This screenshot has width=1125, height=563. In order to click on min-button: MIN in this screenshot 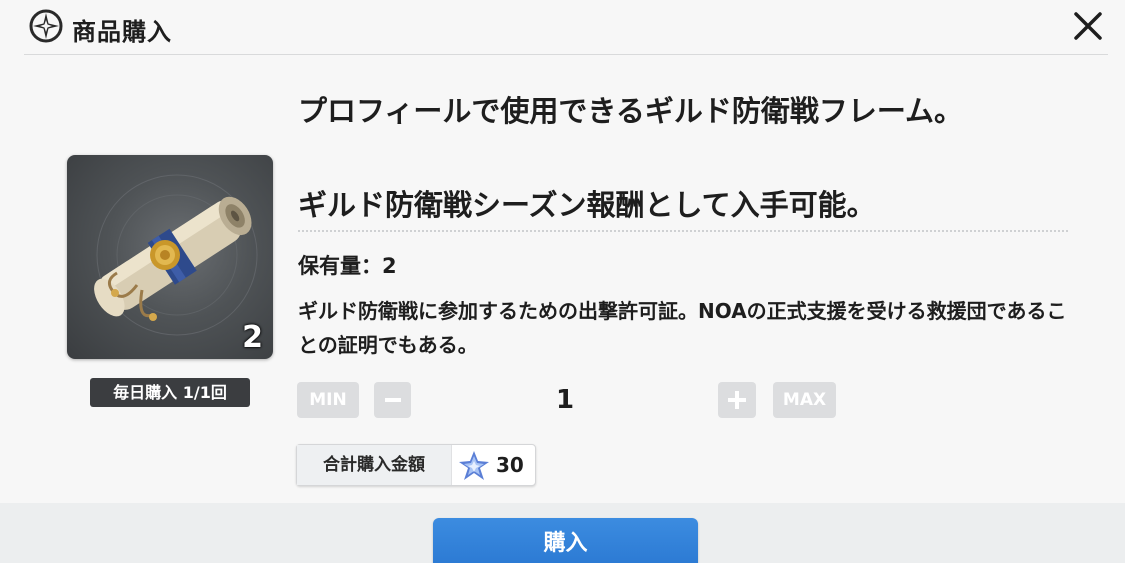, I will do `click(328, 400)`.